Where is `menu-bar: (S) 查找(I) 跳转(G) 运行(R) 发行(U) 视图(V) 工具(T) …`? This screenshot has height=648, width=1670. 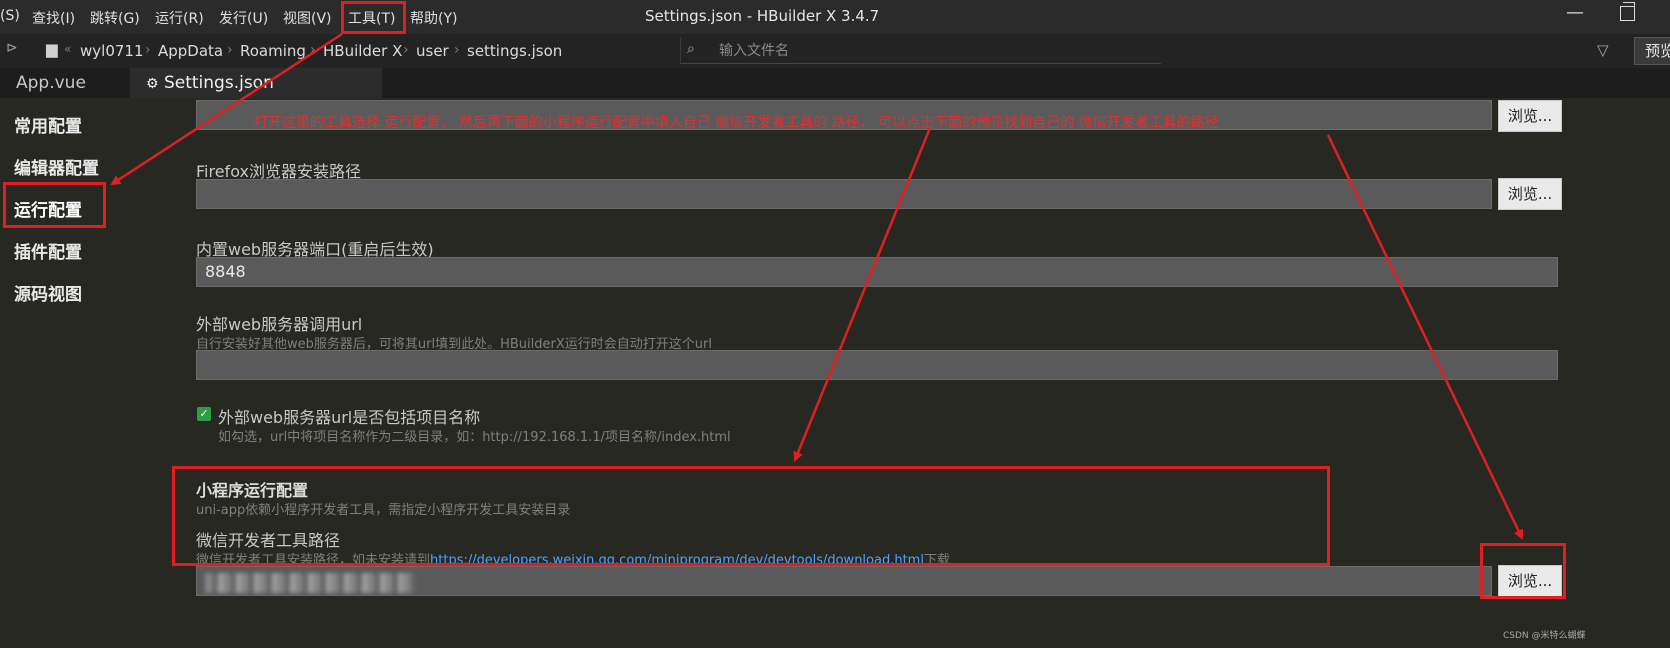
menu-bar: (S) 查找(I) 跳转(G) 运行(R) 发行(U) 视图(V) 工具(T) … is located at coordinates (835, 17).